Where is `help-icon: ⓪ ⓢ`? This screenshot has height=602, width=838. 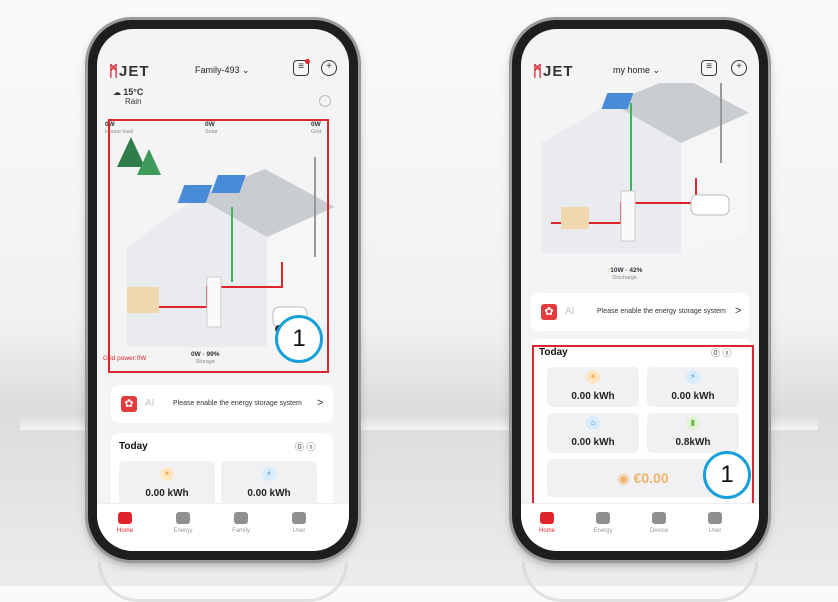
help-icon: ⓪ ⓢ is located at coordinates (305, 446).